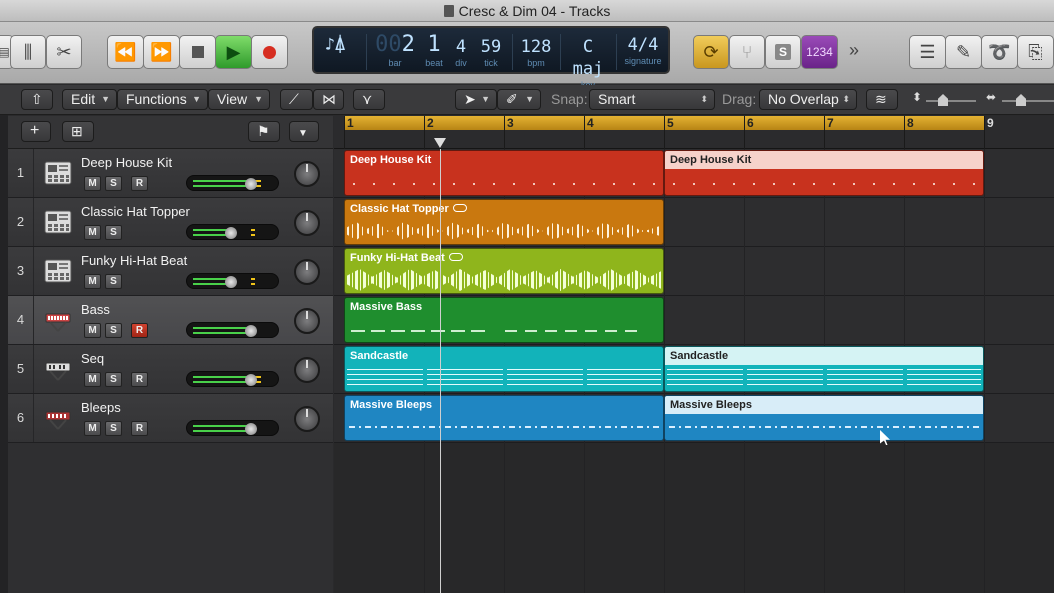 This screenshot has height=593, width=1054. Describe the element at coordinates (264, 131) in the screenshot. I see `global-tracks-button: ⚑` at that location.